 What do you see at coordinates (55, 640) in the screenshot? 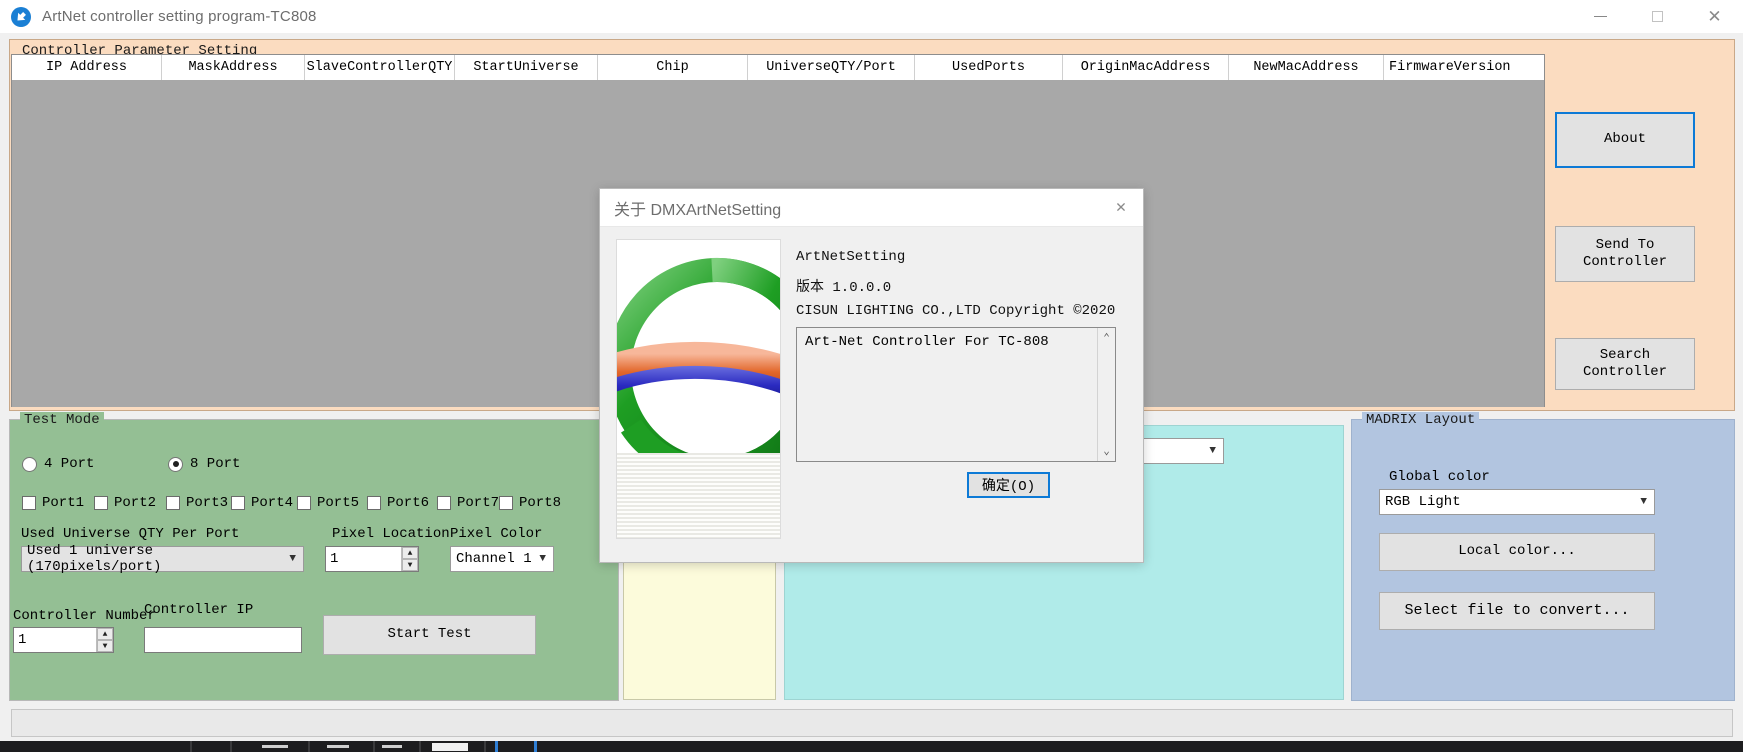
I see `controller-number-value: 1` at bounding box center [55, 640].